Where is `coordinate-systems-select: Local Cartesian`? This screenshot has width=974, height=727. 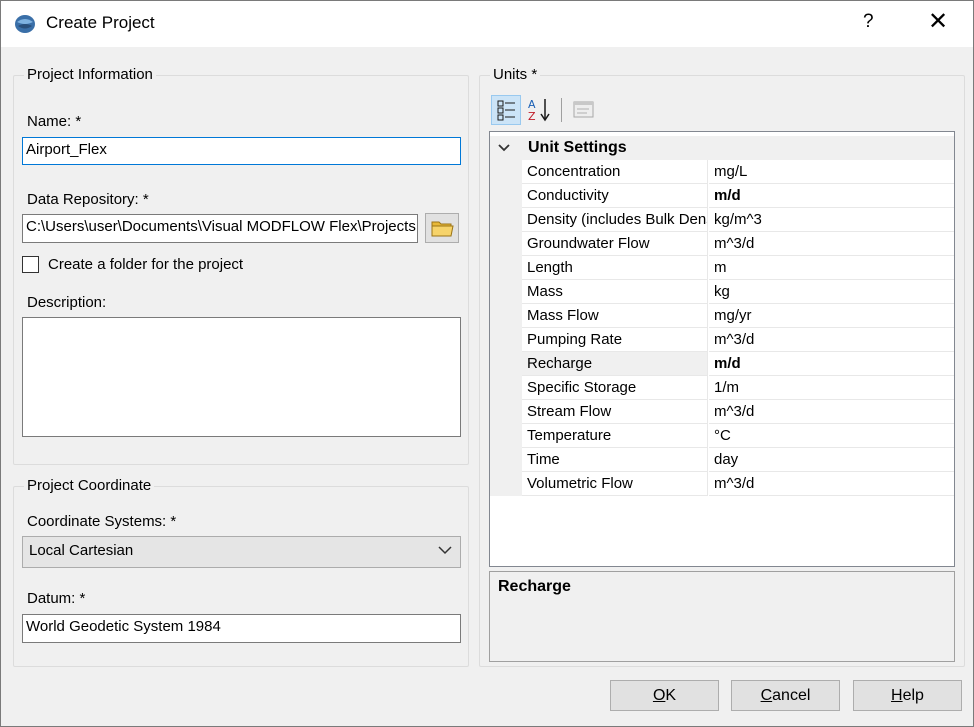 coordinate-systems-select: Local Cartesian is located at coordinates (241, 552).